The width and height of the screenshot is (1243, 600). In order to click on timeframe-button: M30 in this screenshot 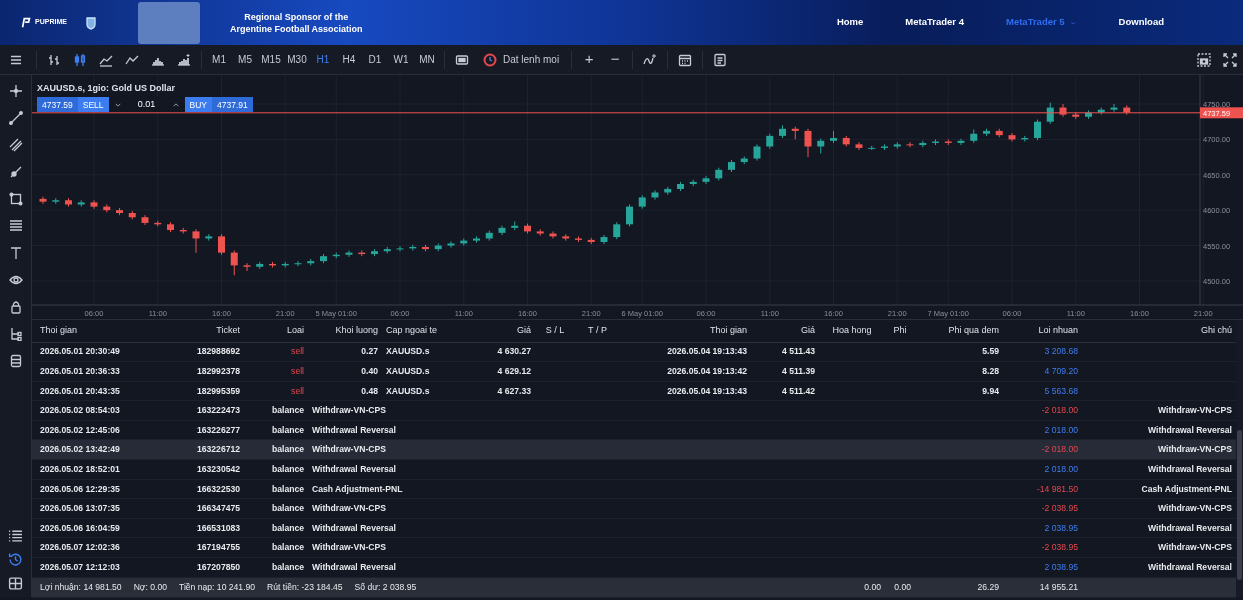, I will do `click(297, 59)`.